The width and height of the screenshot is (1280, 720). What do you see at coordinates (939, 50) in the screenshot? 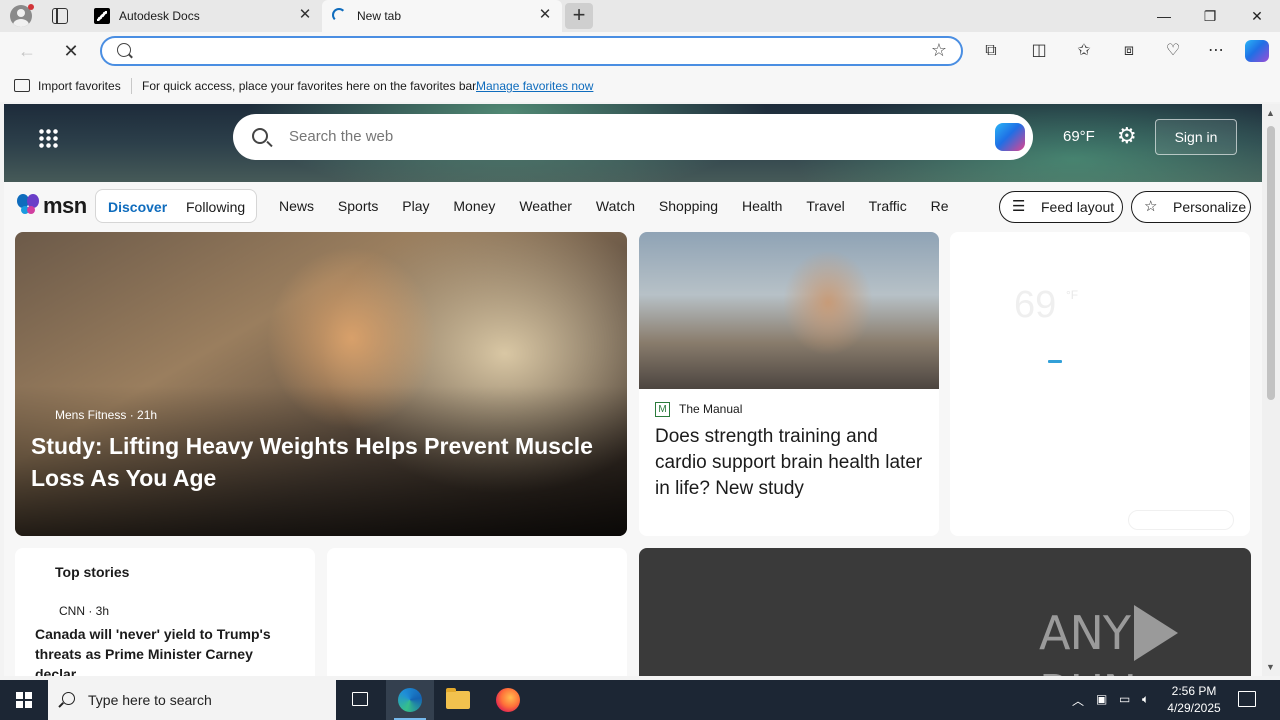
I see `favorite-star-icon: ☆` at bounding box center [939, 50].